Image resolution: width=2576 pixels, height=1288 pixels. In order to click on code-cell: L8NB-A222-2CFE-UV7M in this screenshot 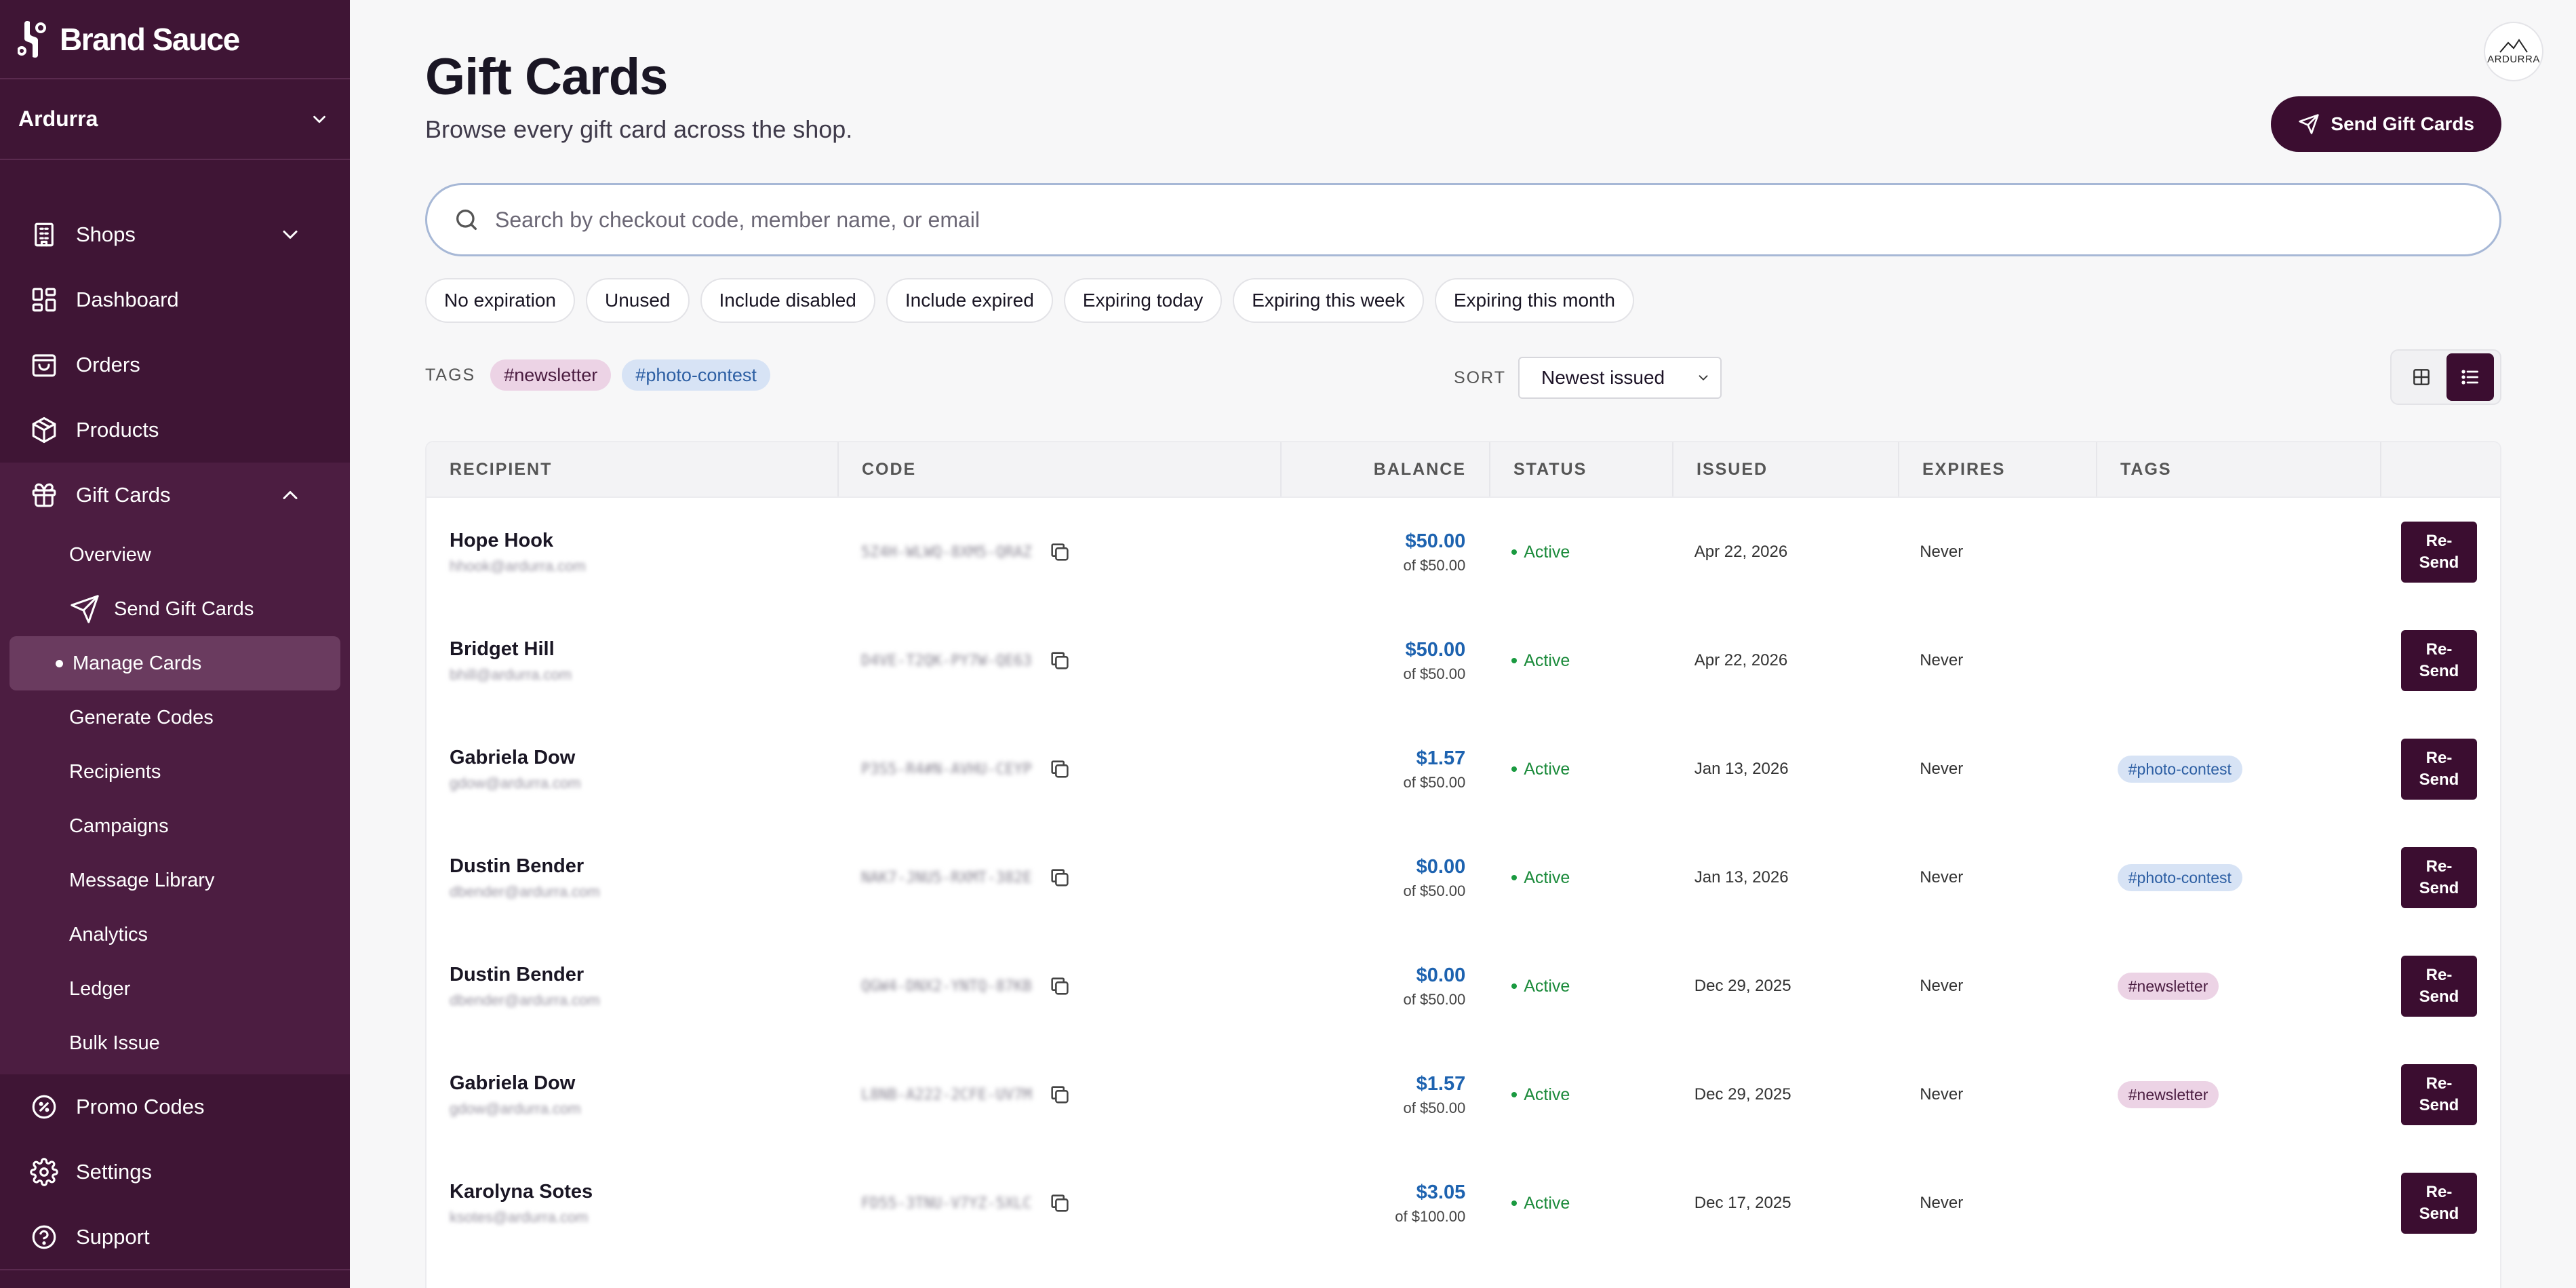, I will do `click(1059, 1094)`.